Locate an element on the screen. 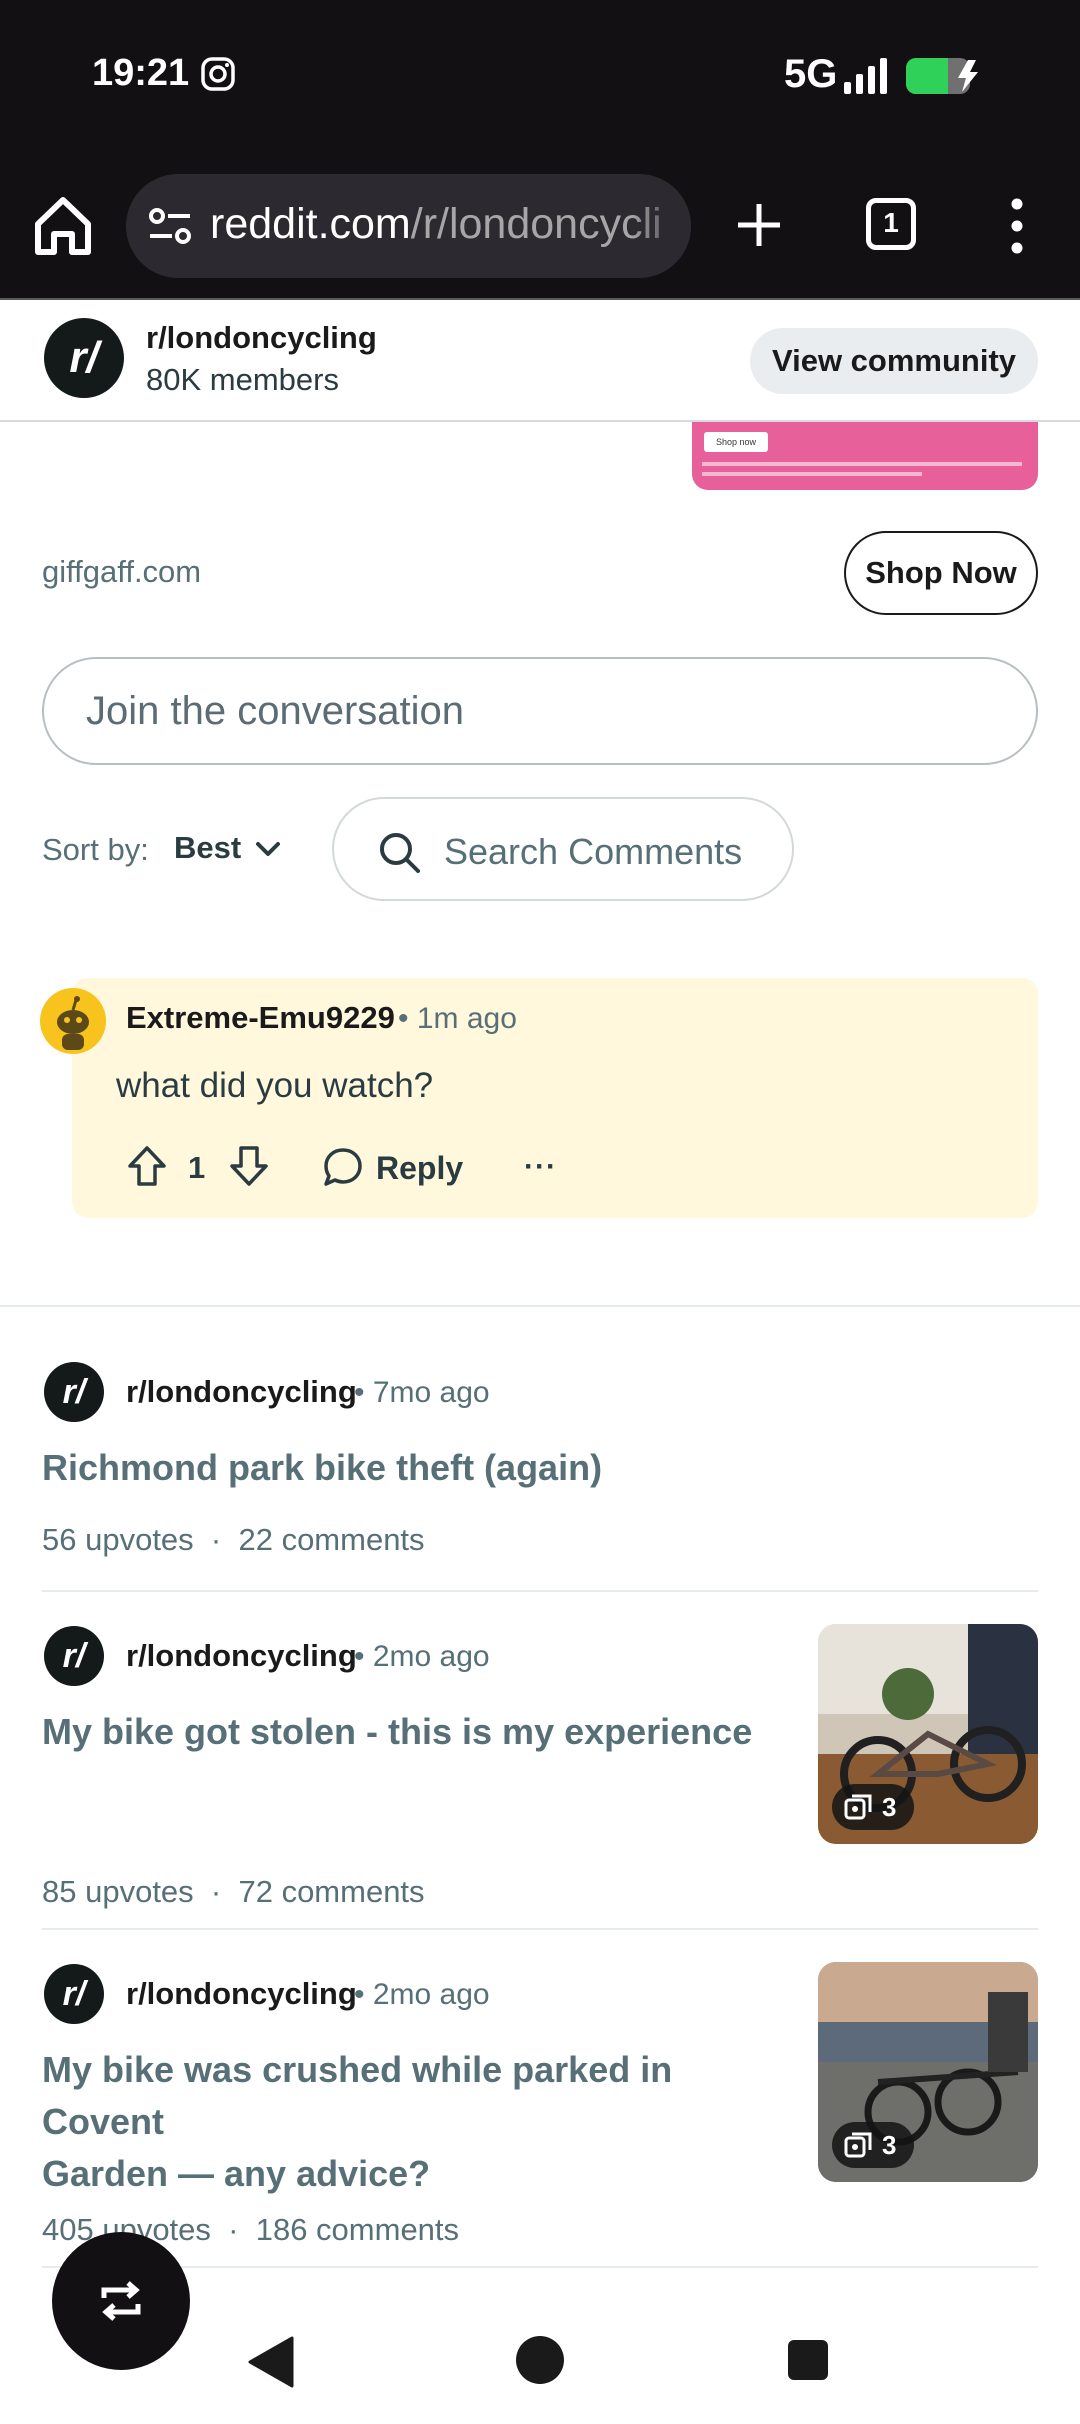 The height and width of the screenshot is (2424, 1080). post-upvotes: 85 upvotes is located at coordinates (118, 1891).